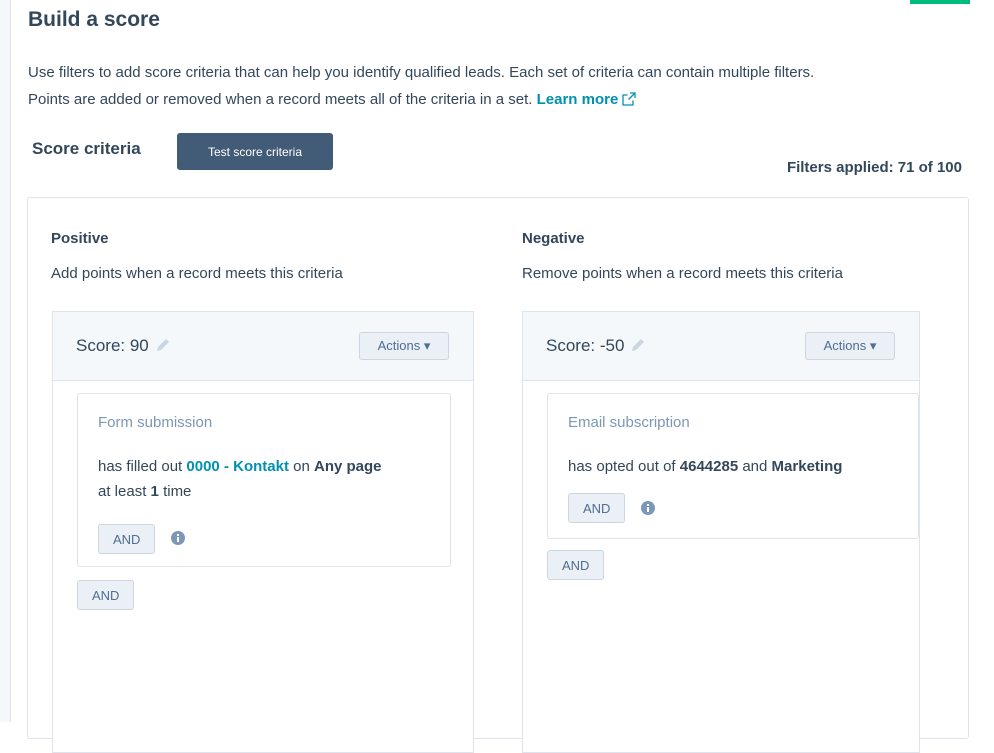 This screenshot has width=994, height=753. Describe the element at coordinates (263, 346) in the screenshot. I see `positive-criteria-header: Score: 90 Actions ▾` at that location.